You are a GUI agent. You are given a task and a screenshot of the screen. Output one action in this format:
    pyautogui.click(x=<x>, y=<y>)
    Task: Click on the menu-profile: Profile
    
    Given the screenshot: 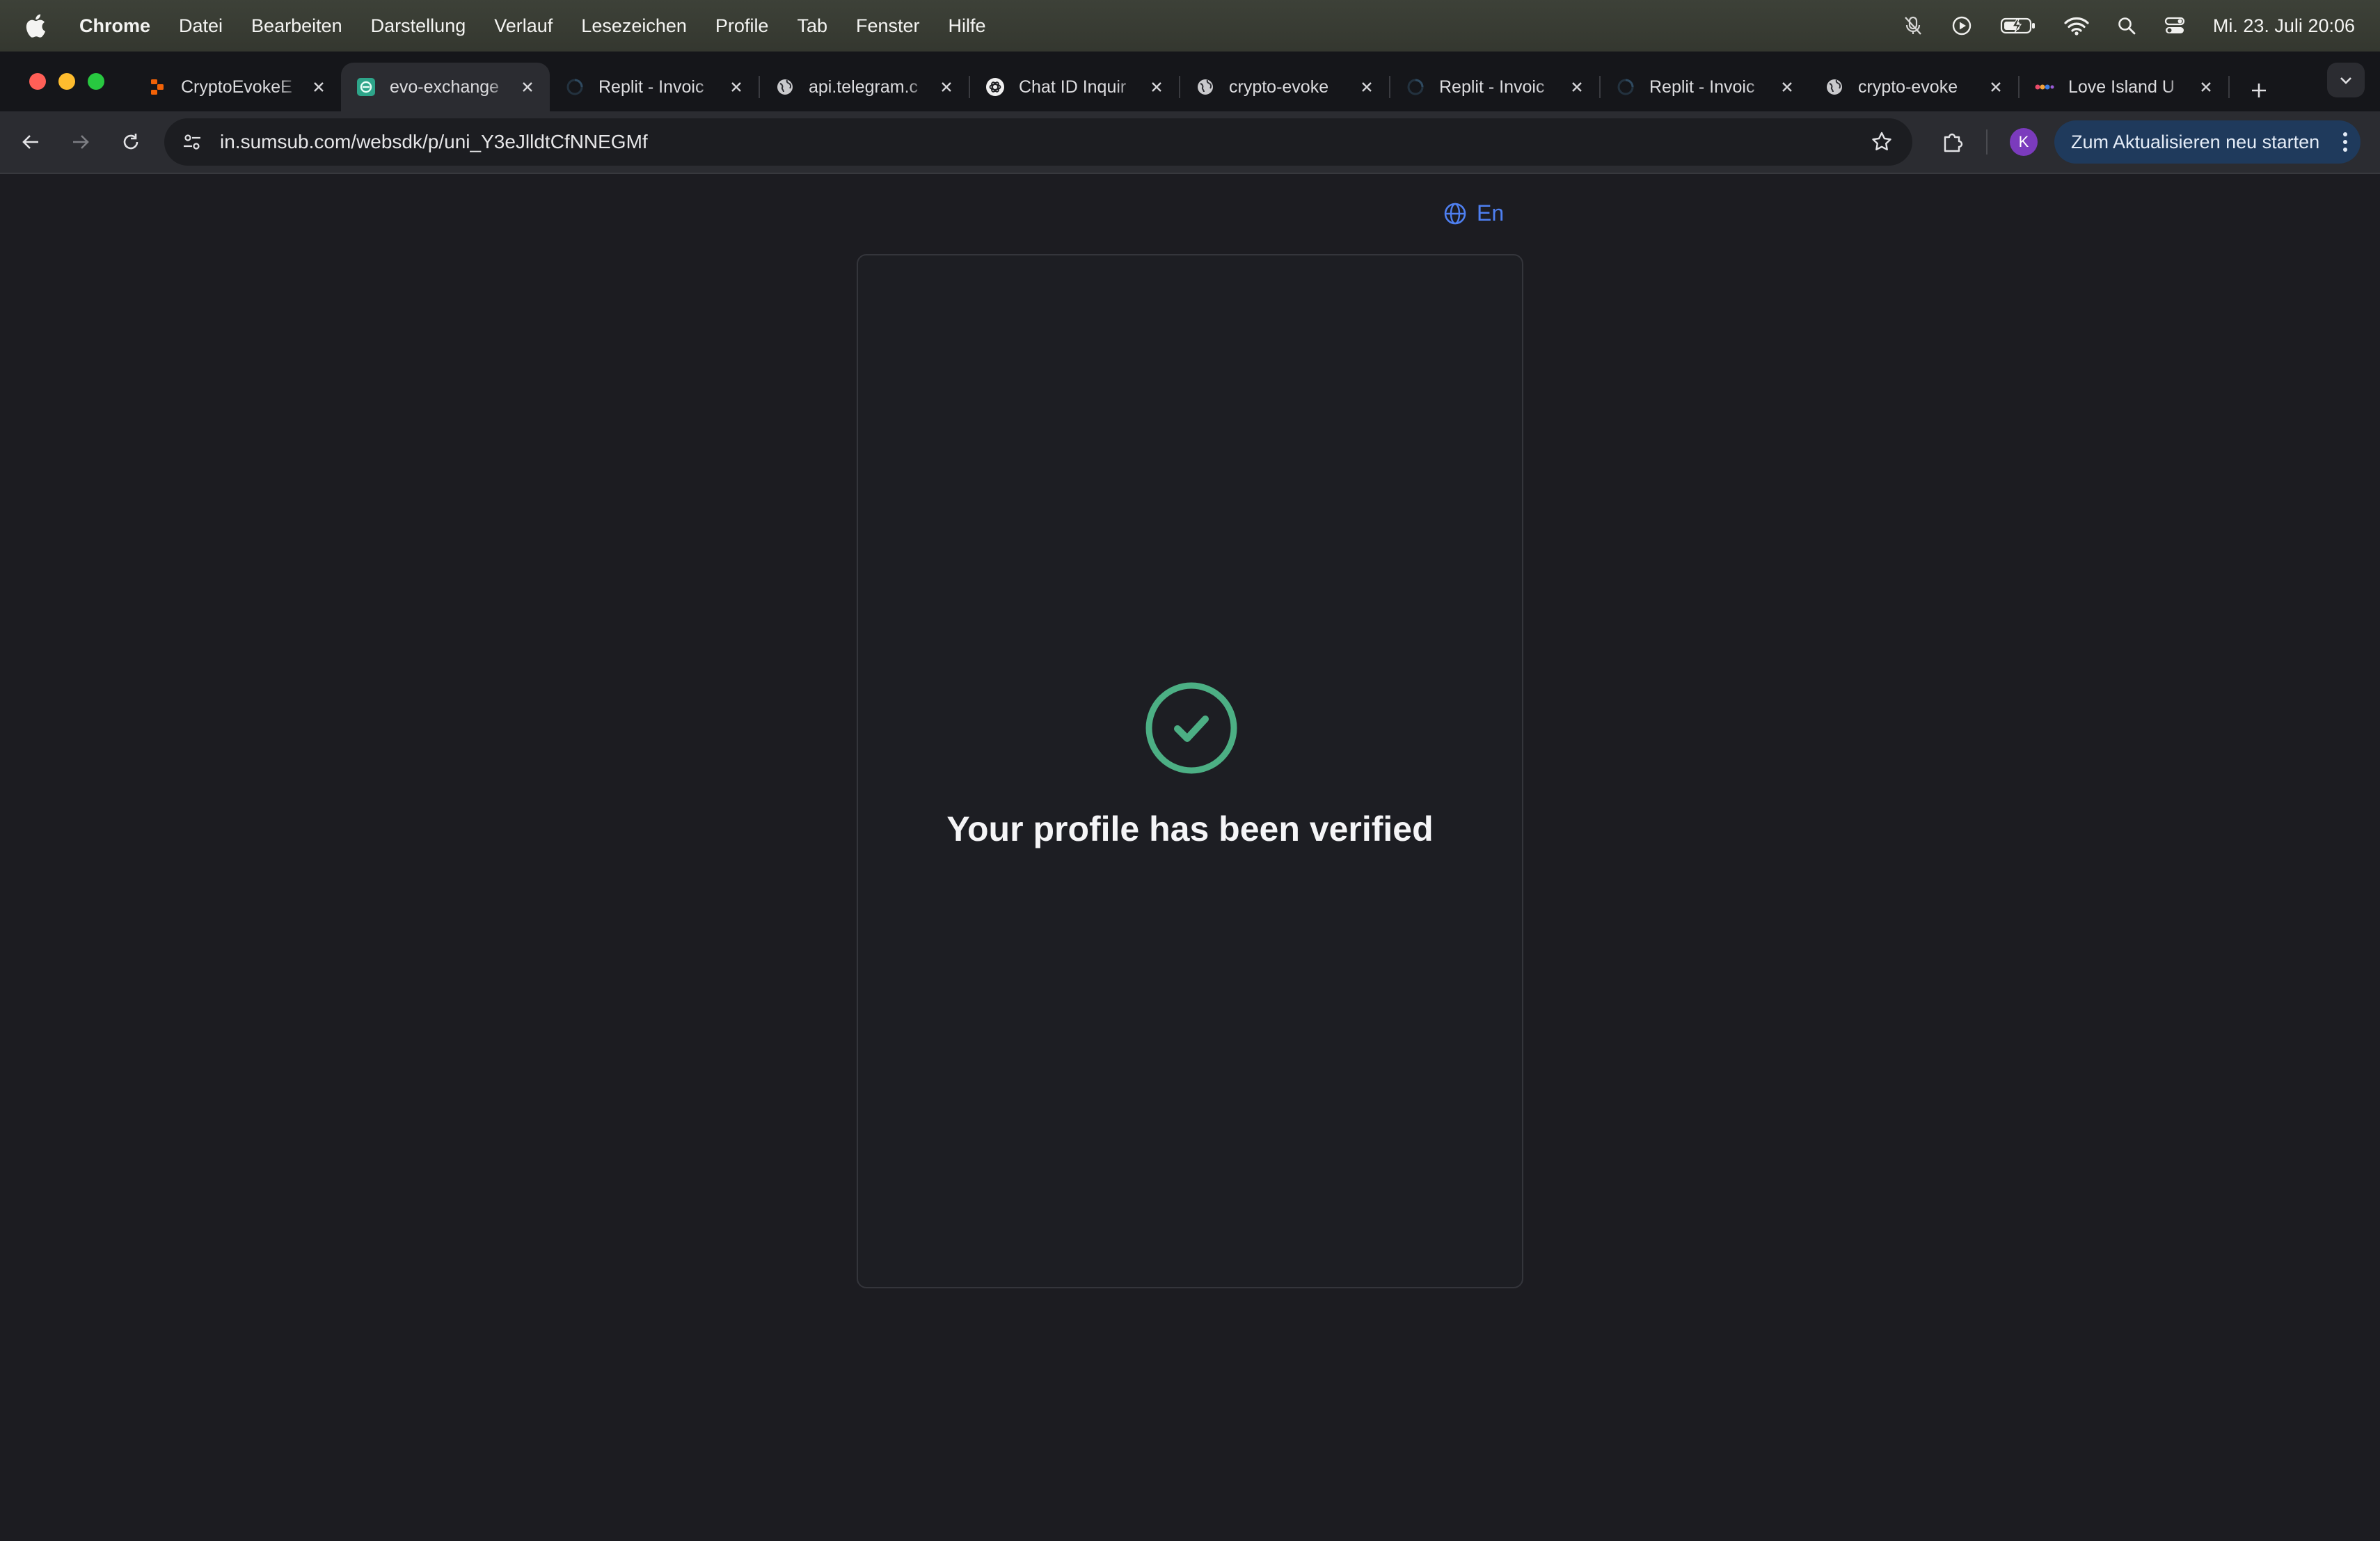 What is the action you would take?
    pyautogui.click(x=742, y=26)
    